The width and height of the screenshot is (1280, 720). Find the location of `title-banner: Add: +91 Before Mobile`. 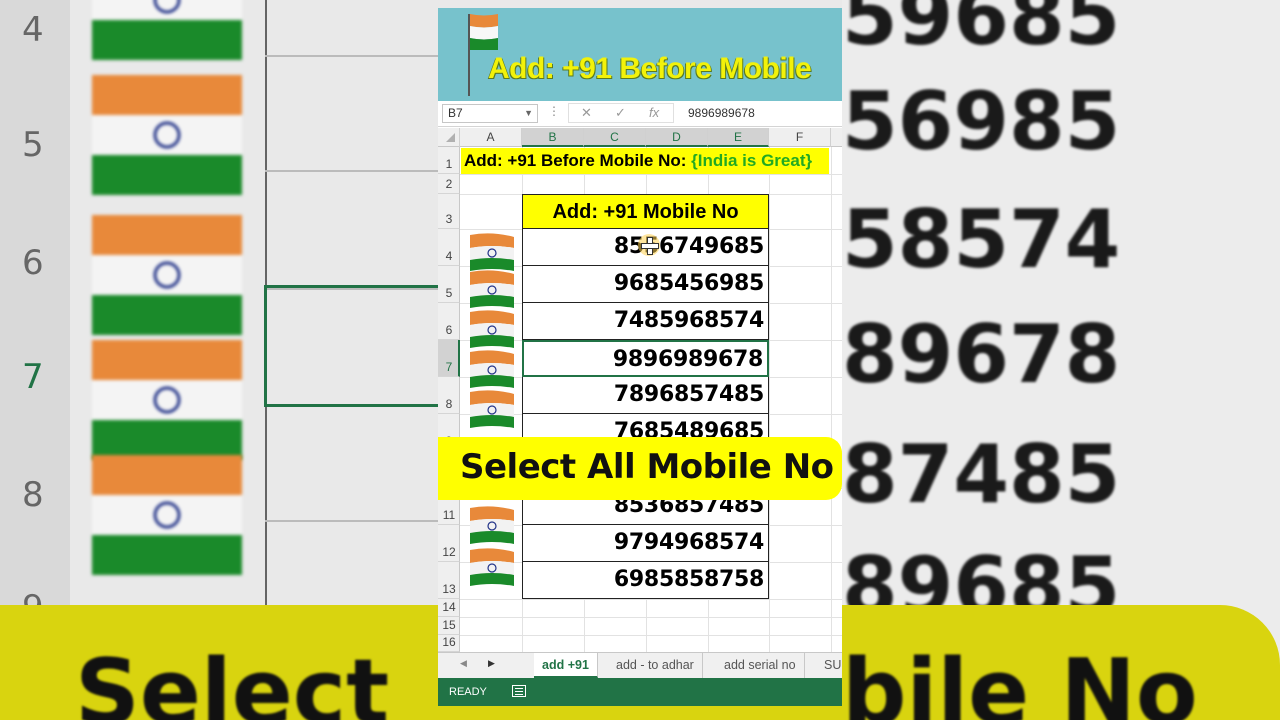

title-banner: Add: +91 Before Mobile is located at coordinates (640, 54).